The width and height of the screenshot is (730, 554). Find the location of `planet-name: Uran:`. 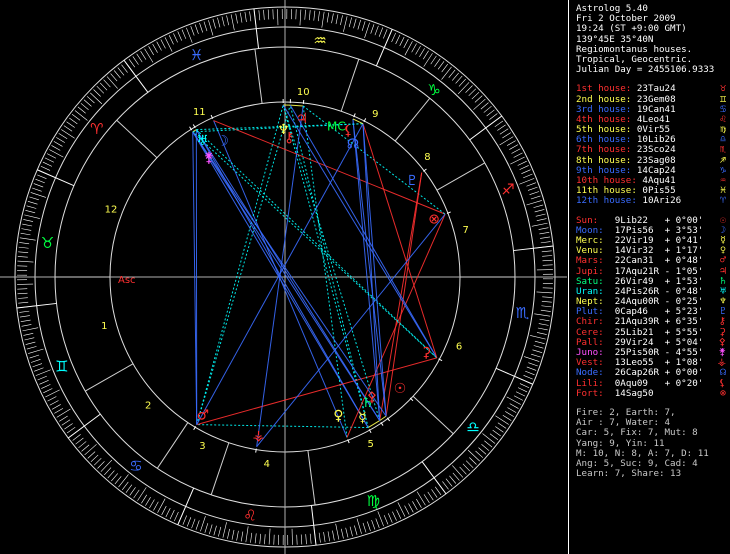

planet-name: Uran: is located at coordinates (590, 291).